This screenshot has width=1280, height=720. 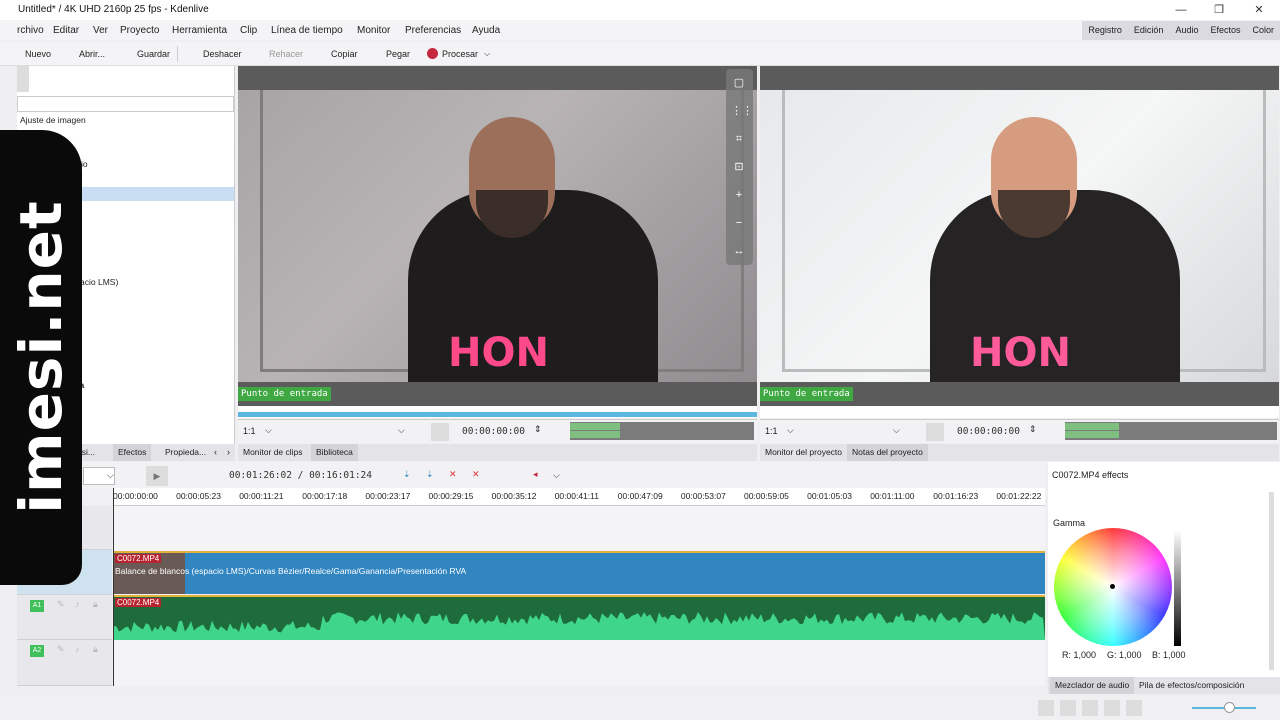 What do you see at coordinates (37, 651) in the screenshot?
I see `track-a2-label: A2` at bounding box center [37, 651].